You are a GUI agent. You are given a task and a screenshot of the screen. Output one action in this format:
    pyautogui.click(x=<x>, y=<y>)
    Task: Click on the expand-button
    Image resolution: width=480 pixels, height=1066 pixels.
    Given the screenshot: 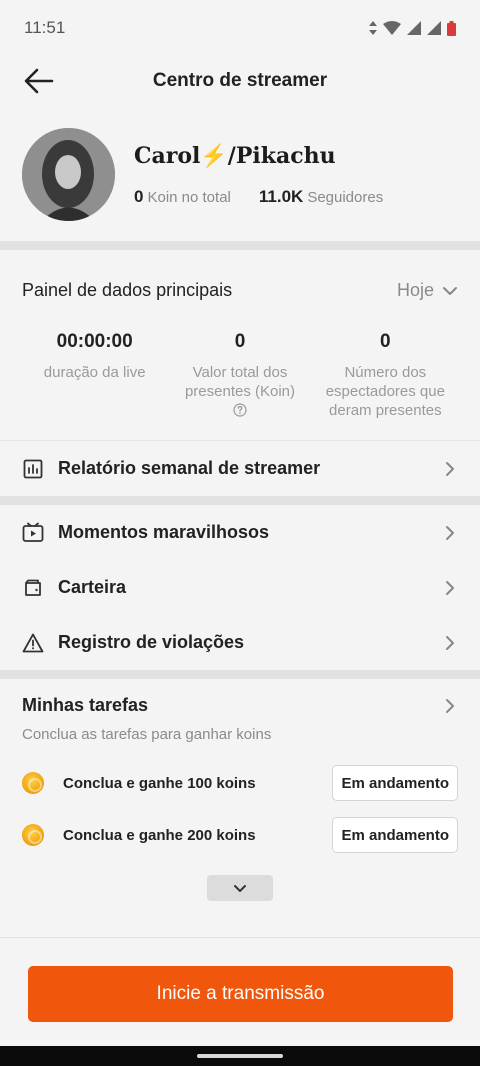 What is the action you would take?
    pyautogui.click(x=240, y=888)
    